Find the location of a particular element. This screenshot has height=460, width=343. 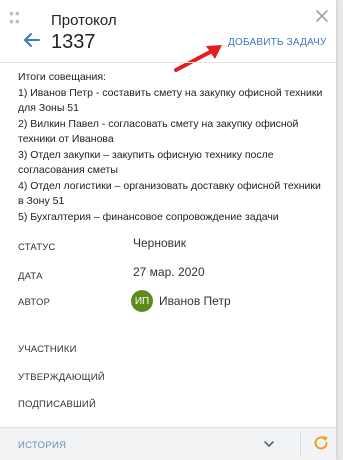

participants-label: УЧАСТНИКИ is located at coordinates (47, 349).